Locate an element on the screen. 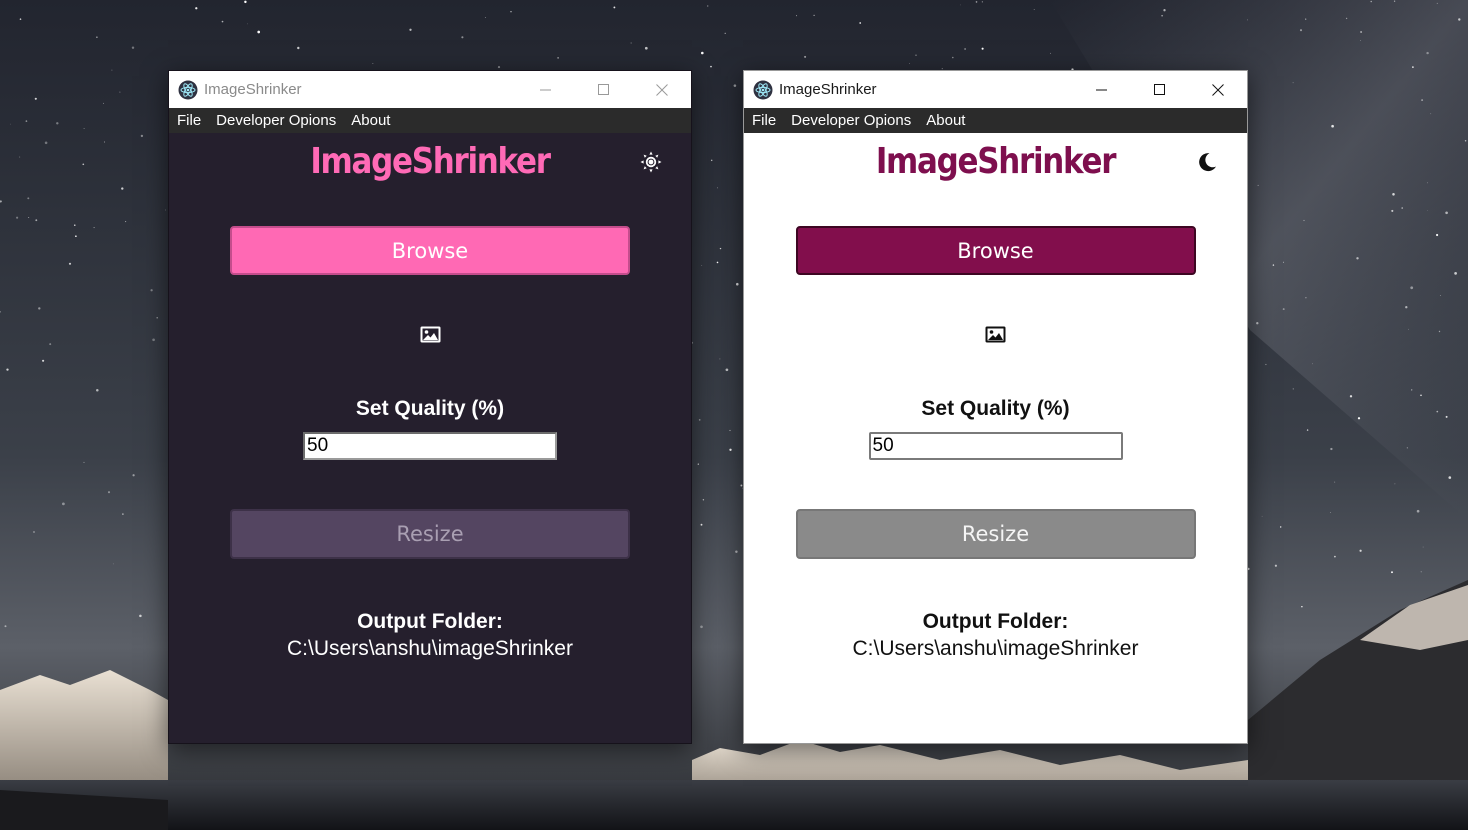 Image resolution: width=1468 pixels, height=830 pixels. window-controls is located at coordinates (604, 89).